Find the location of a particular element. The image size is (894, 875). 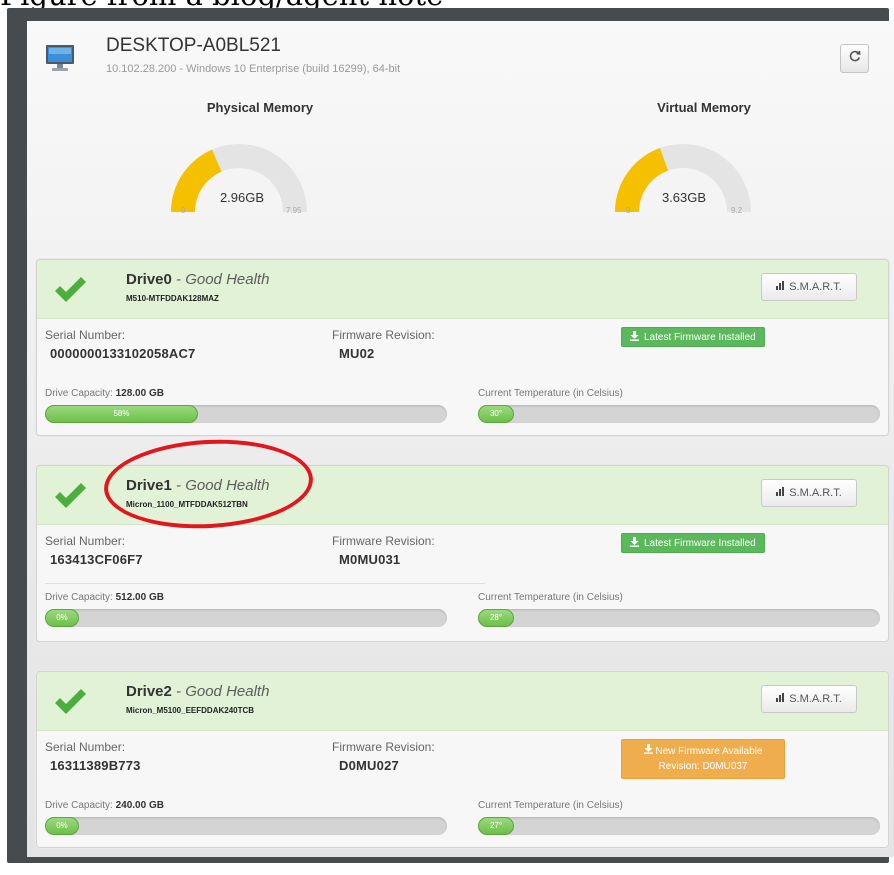

capacity-line: Drive Capacity: 512.00 GB is located at coordinates (104, 597).